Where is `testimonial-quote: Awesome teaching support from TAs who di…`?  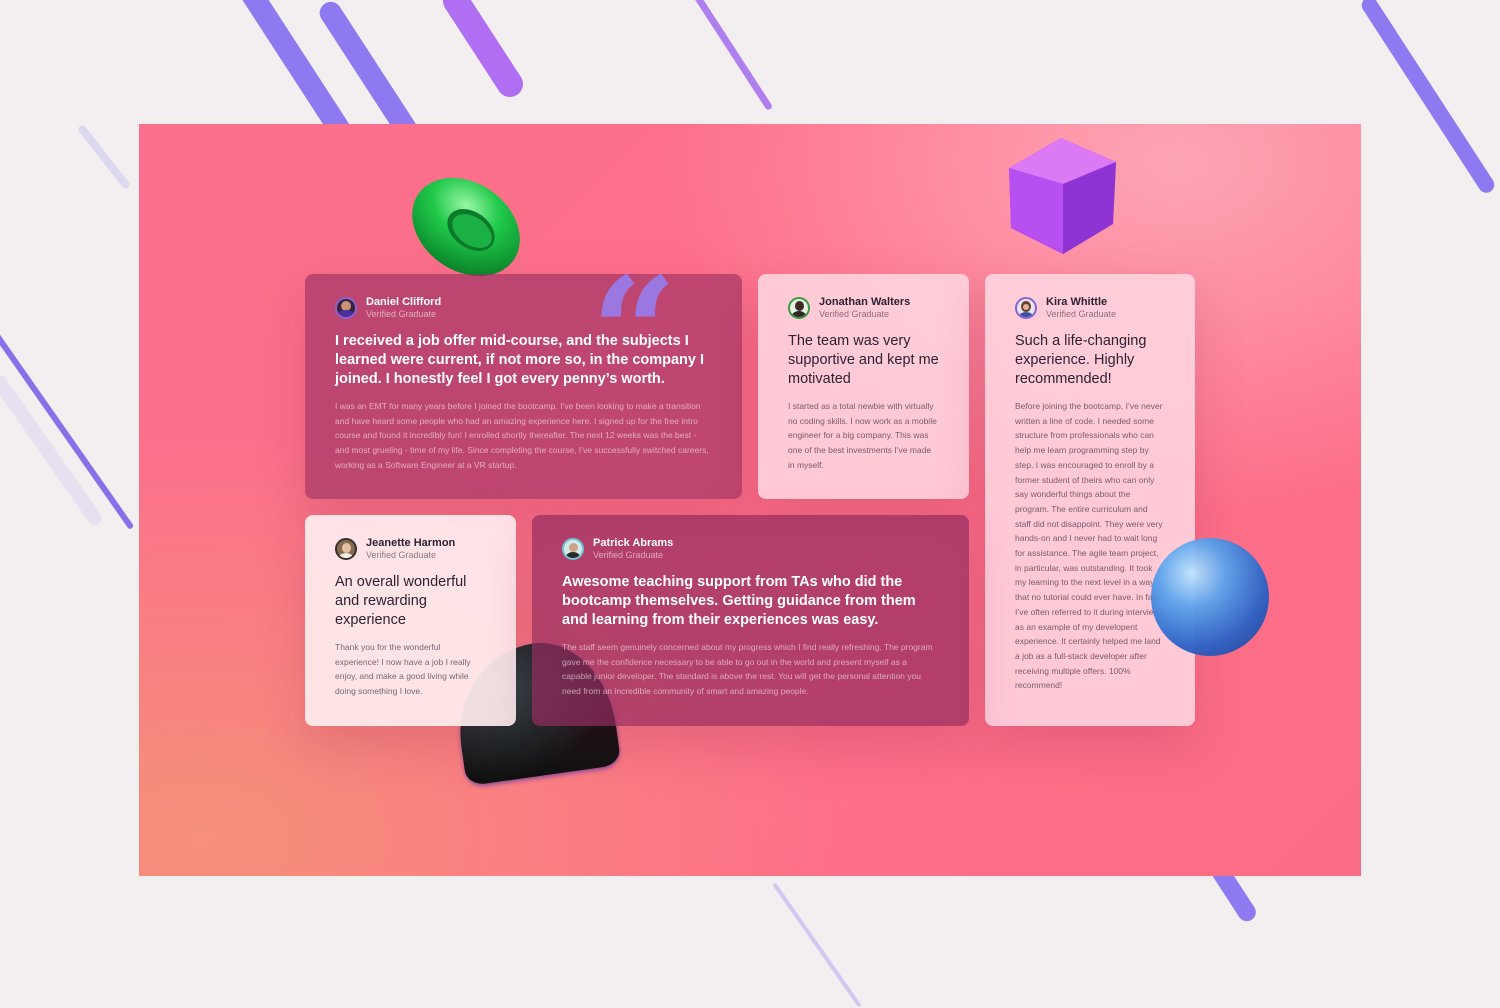
testimonial-quote: Awesome teaching support from TAs who di… is located at coordinates (739, 601).